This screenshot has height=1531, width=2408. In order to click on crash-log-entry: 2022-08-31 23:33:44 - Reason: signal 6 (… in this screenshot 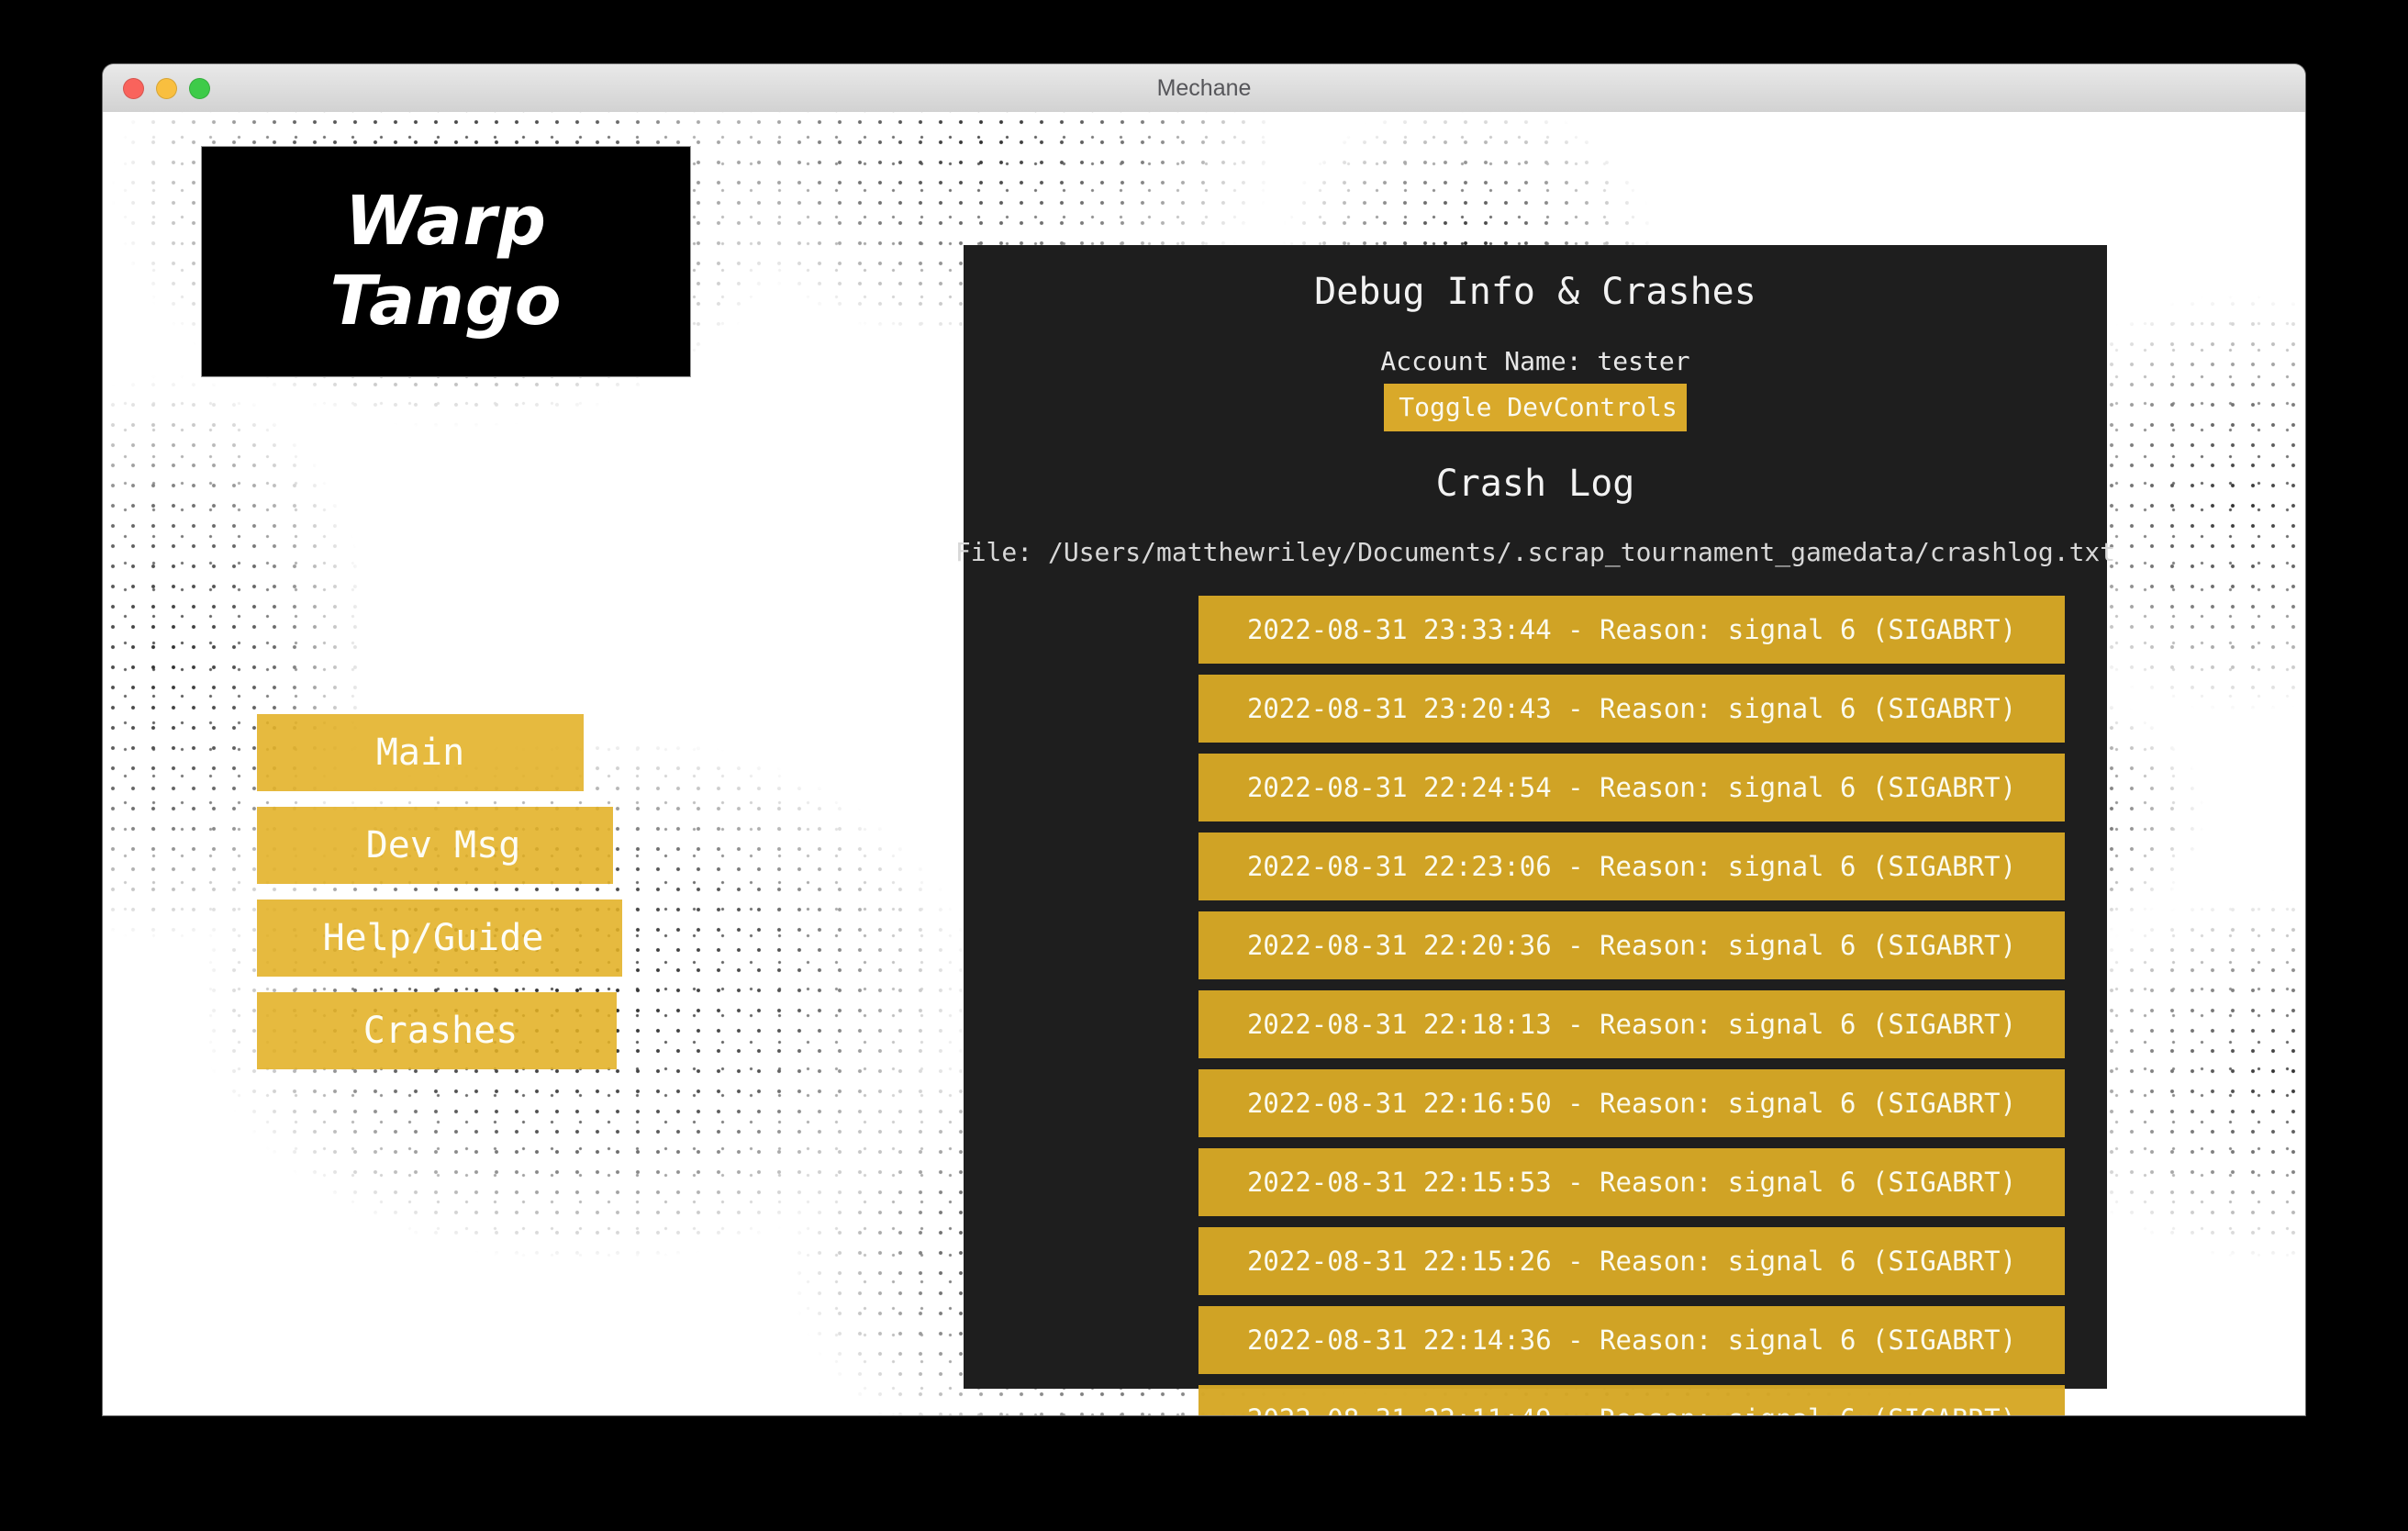, I will do `click(1631, 630)`.